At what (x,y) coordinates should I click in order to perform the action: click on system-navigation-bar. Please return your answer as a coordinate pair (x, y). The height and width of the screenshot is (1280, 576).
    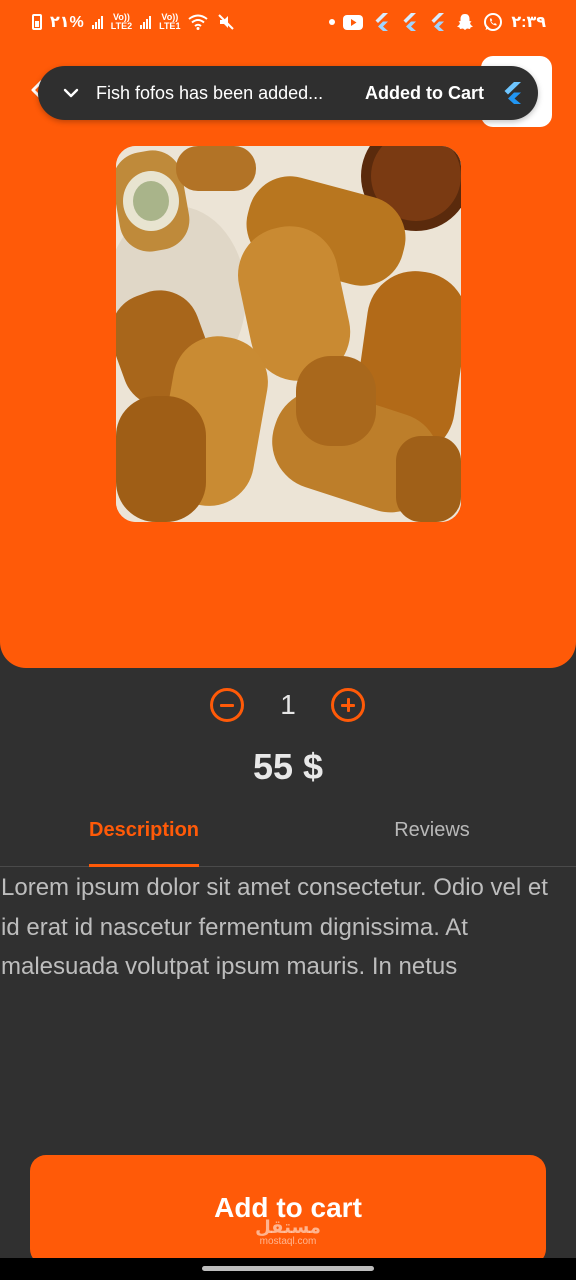
    Looking at the image, I should click on (288, 1269).